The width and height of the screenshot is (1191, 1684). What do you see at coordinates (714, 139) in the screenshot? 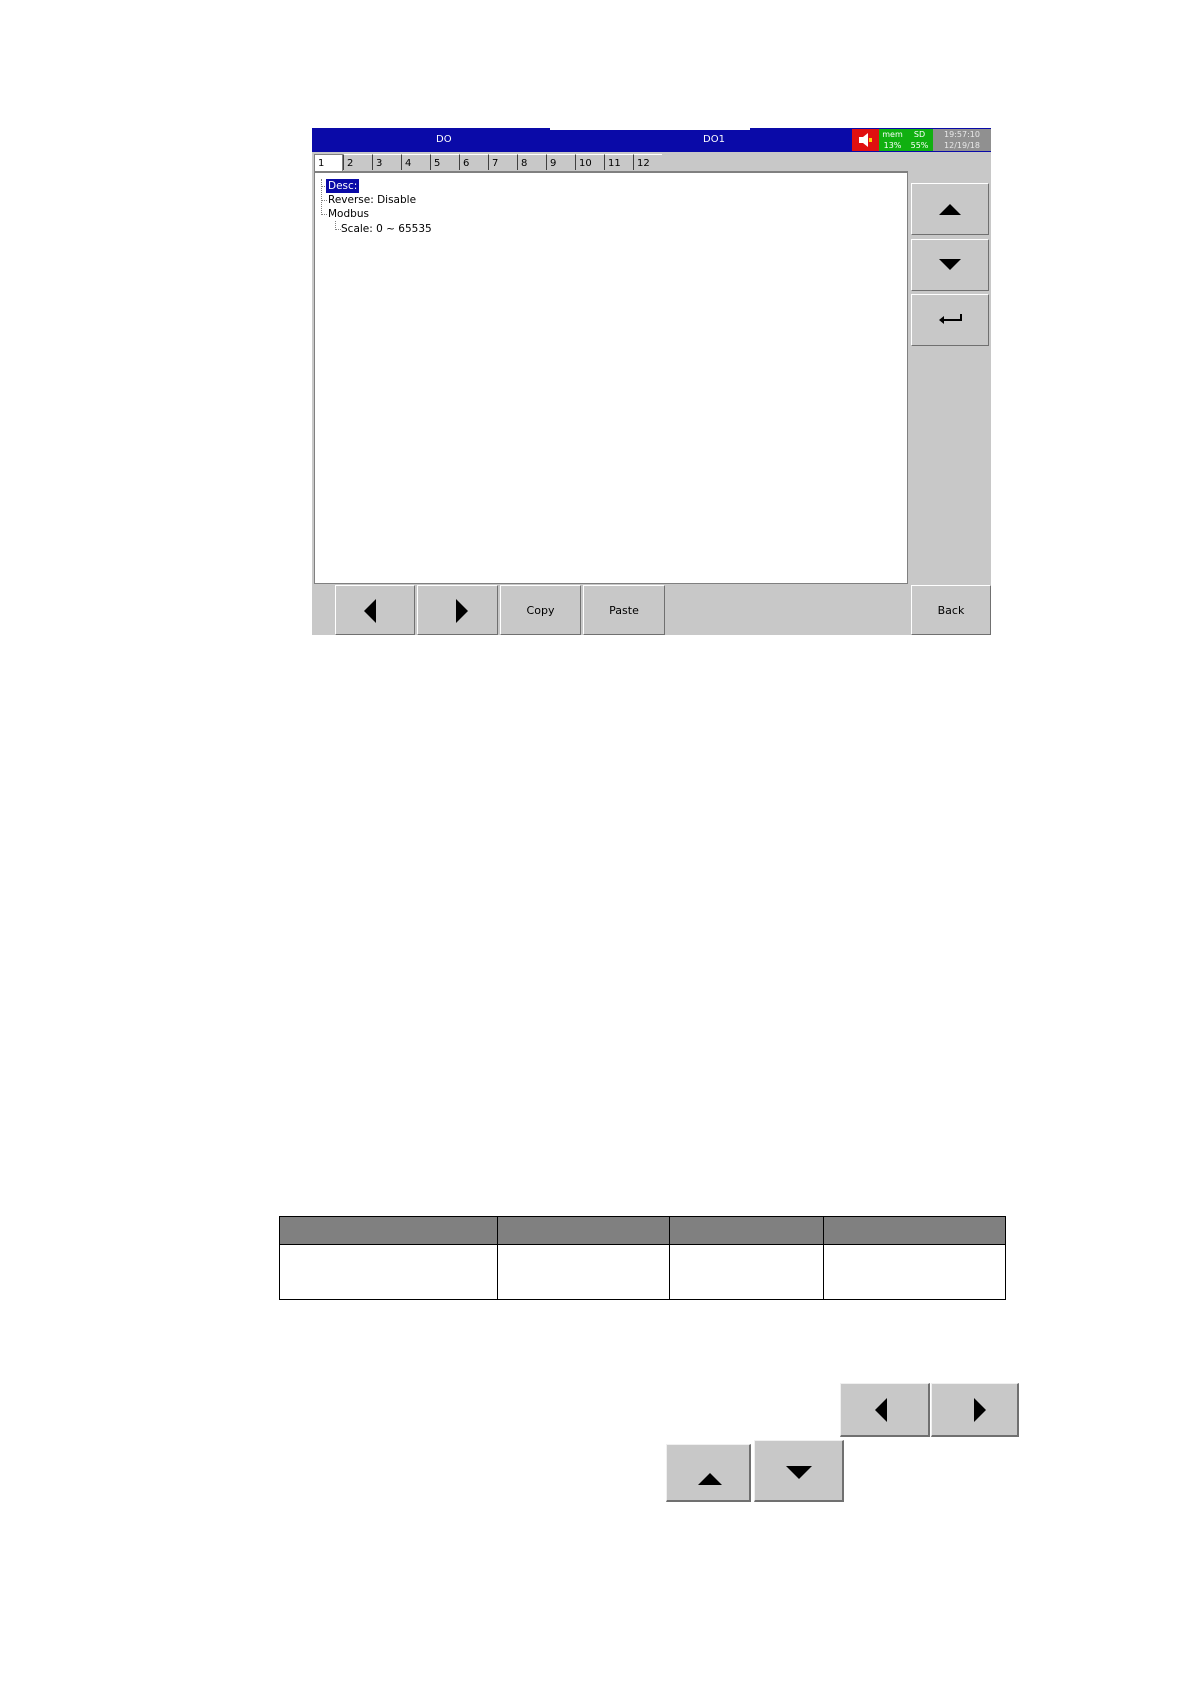
I see `title-right: DO1` at bounding box center [714, 139].